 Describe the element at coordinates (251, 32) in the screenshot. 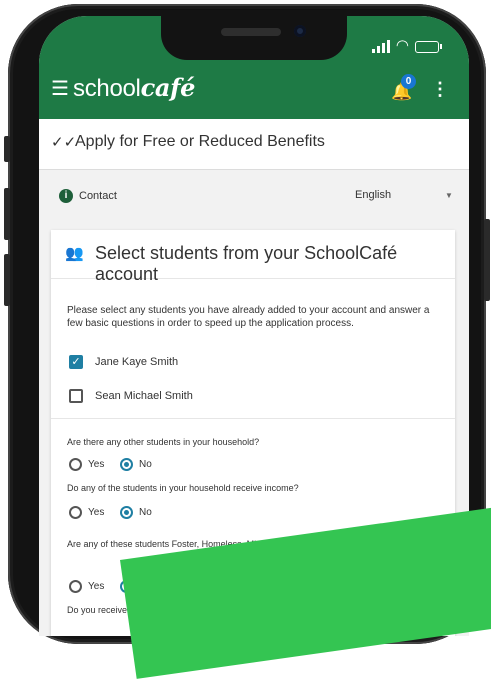

I see `speaker-grille` at that location.